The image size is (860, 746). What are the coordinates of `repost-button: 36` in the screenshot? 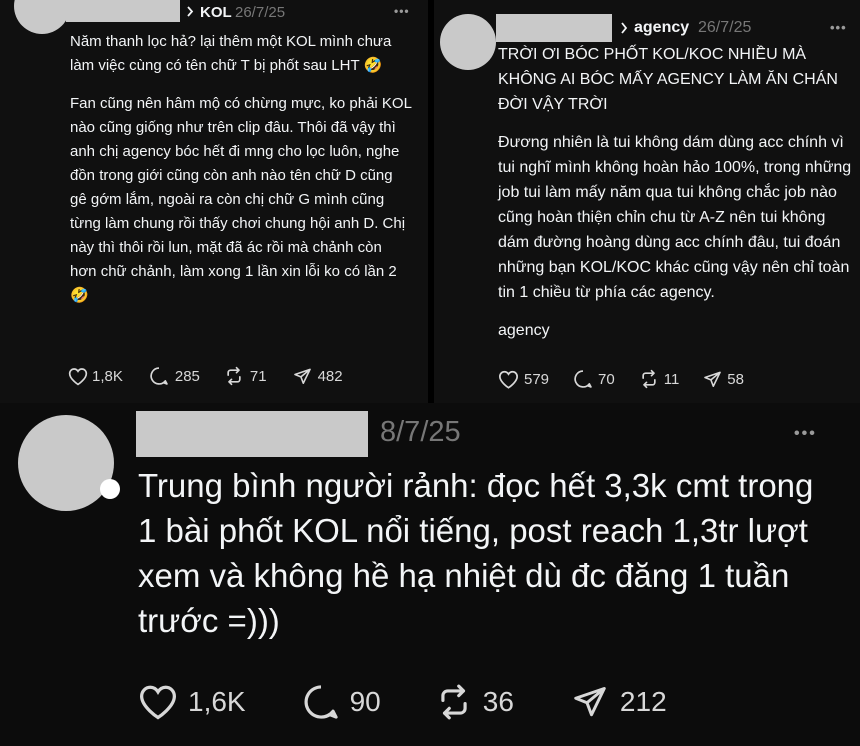 It's located at (474, 702).